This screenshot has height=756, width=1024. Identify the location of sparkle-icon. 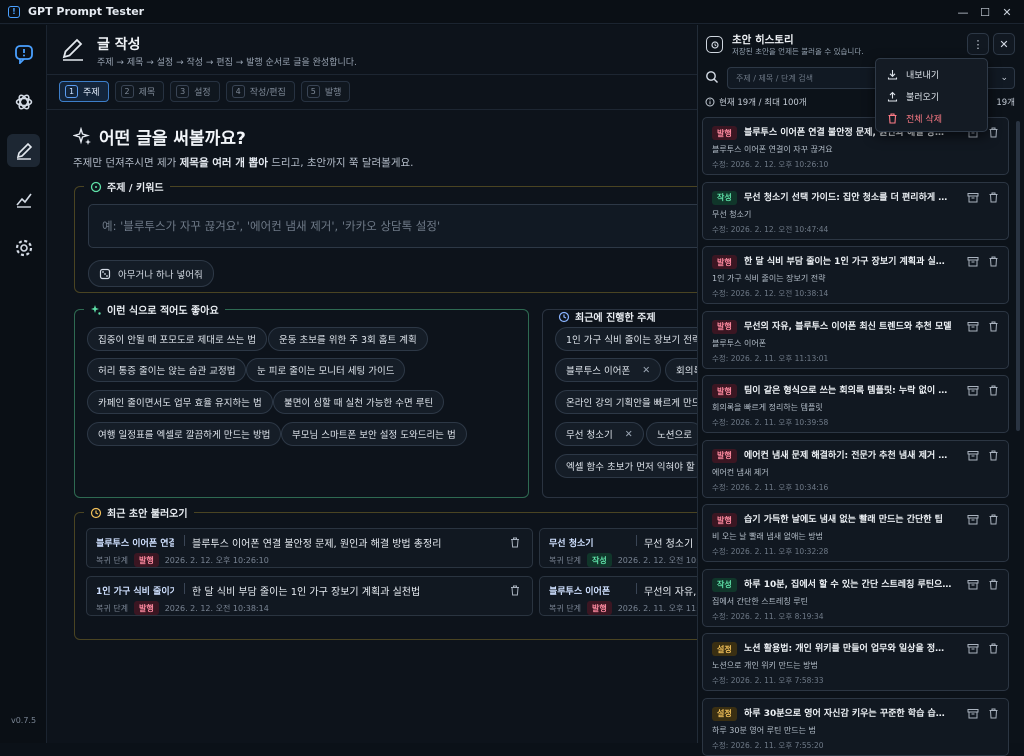
(96, 309).